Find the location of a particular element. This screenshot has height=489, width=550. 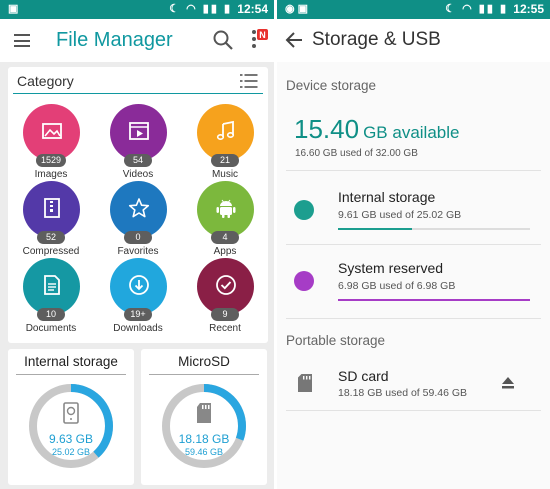

app-bar: Storage & USB is located at coordinates (413, 40).